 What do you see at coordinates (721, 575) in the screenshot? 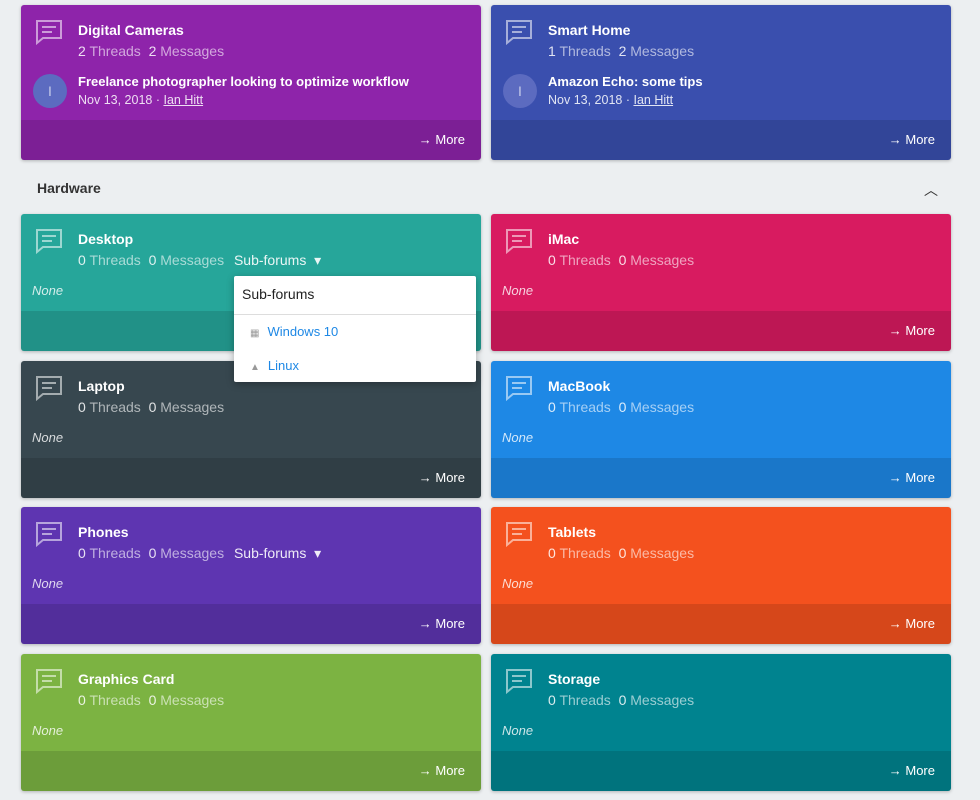
I see `forum-card: Tablets 0 Threads 0 Messages None → More` at bounding box center [721, 575].